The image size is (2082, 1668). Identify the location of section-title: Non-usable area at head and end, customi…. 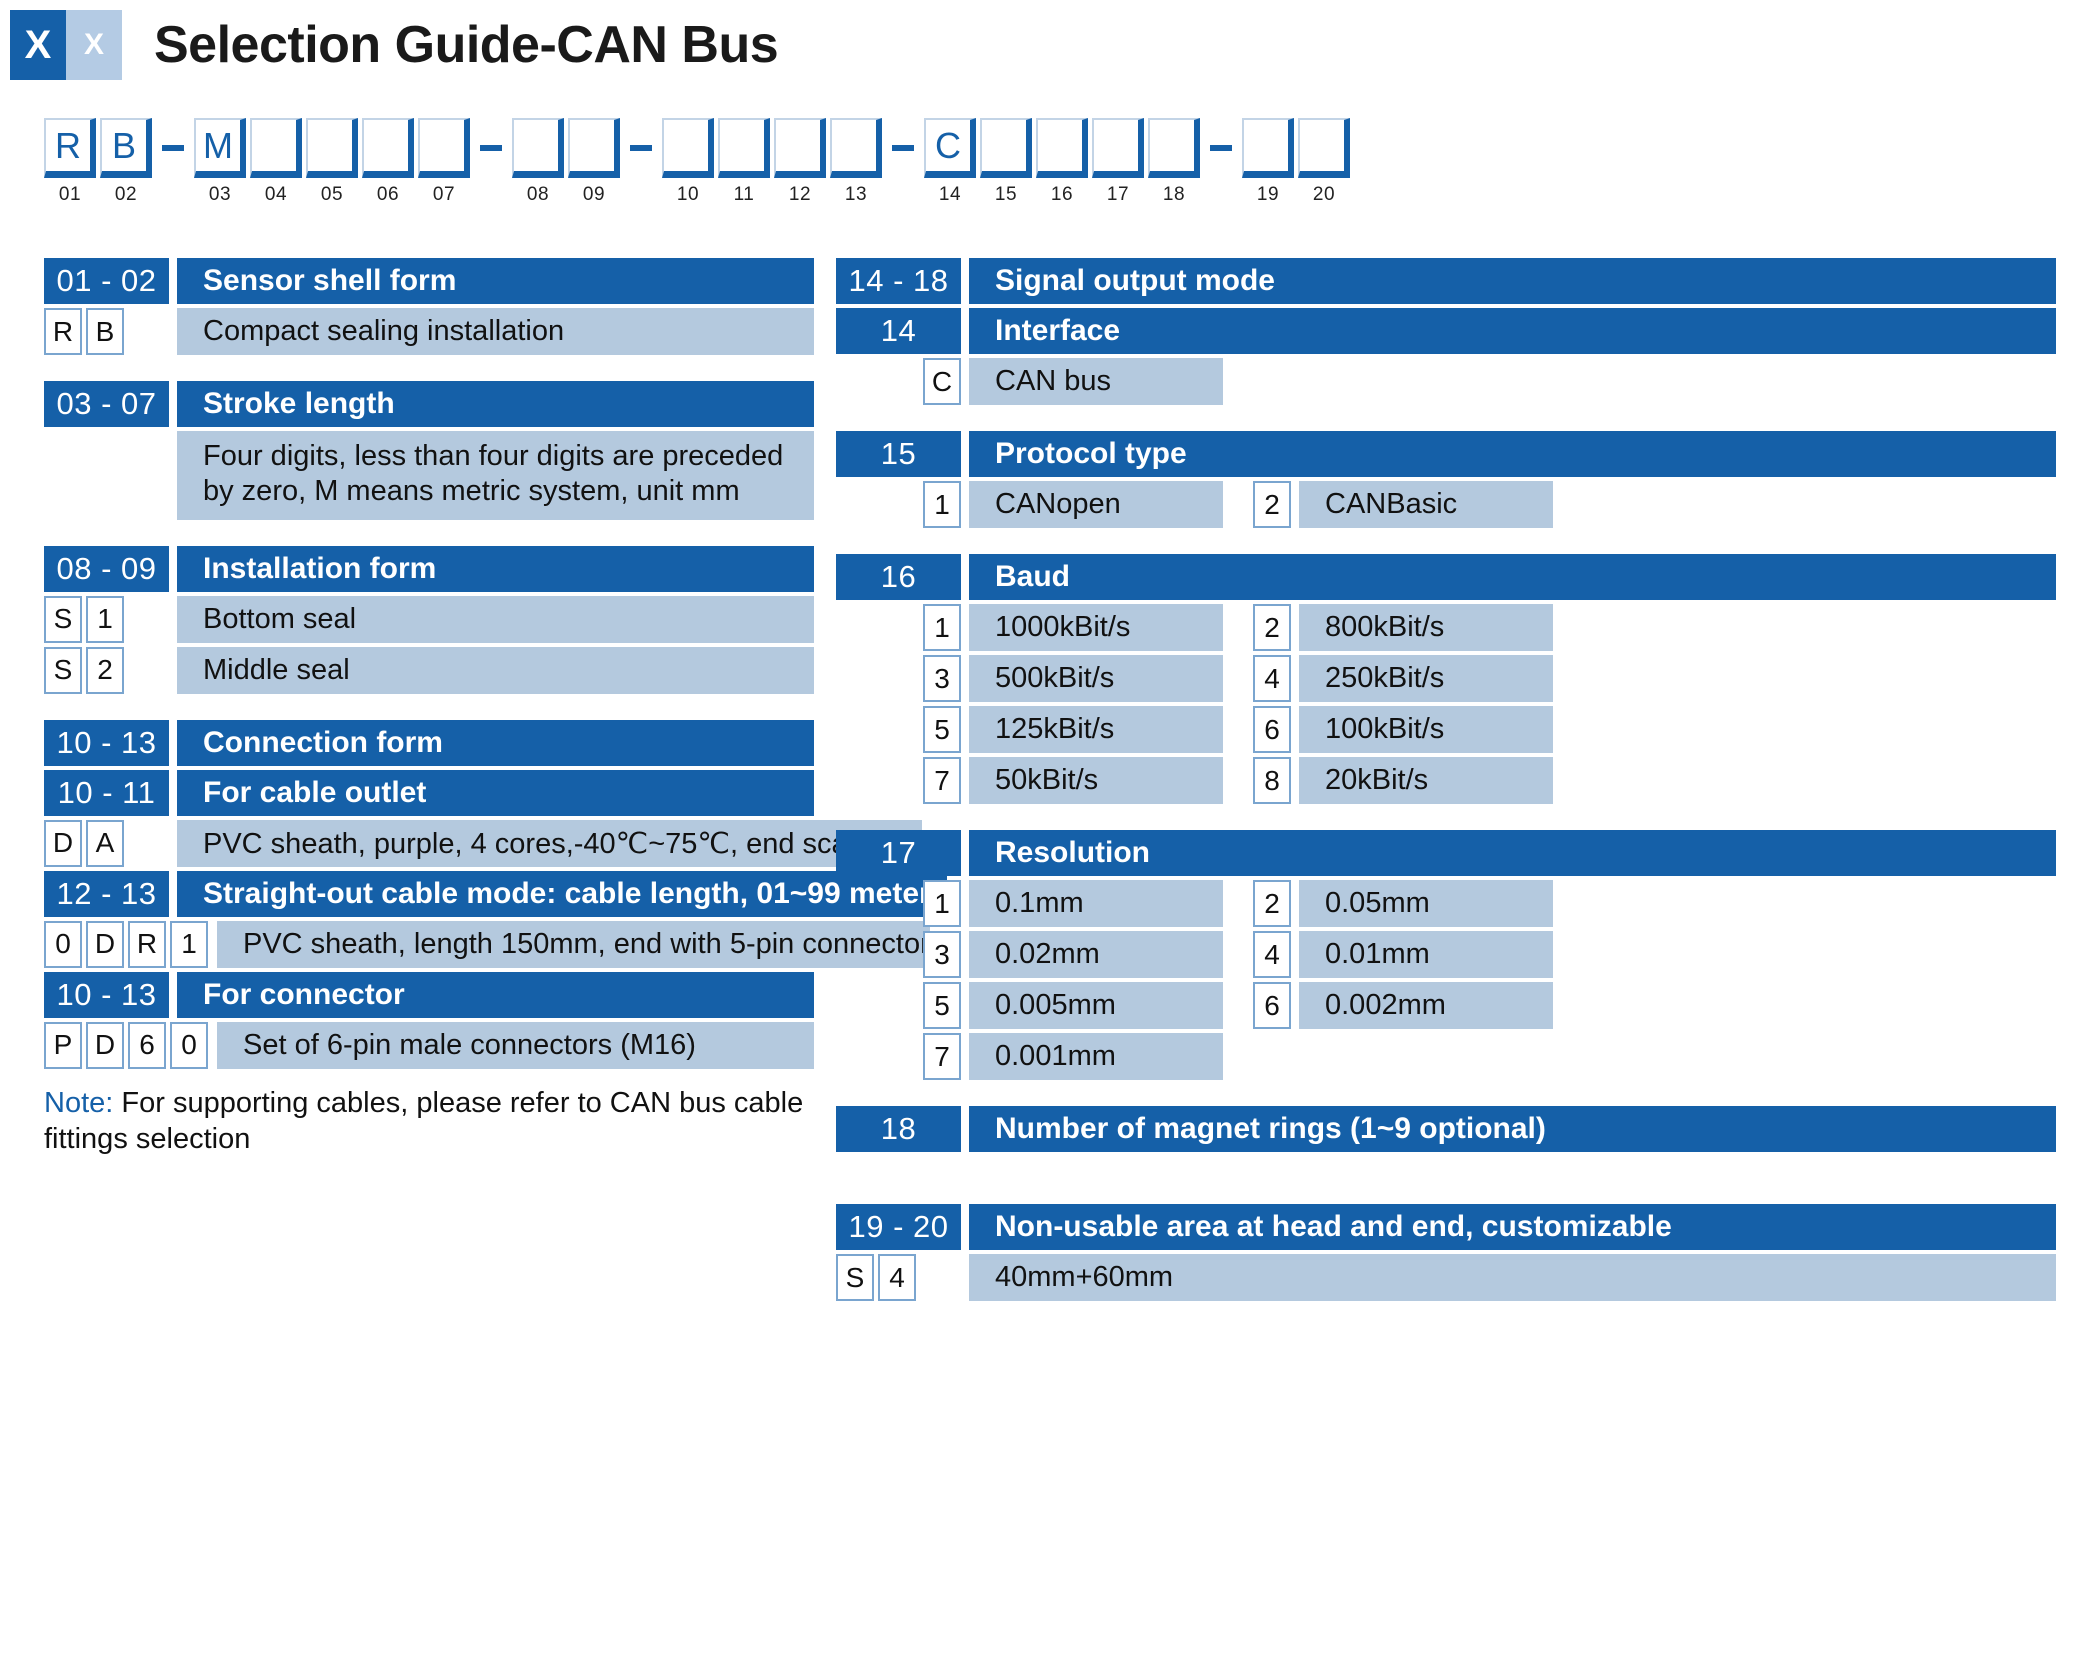
(1512, 1227).